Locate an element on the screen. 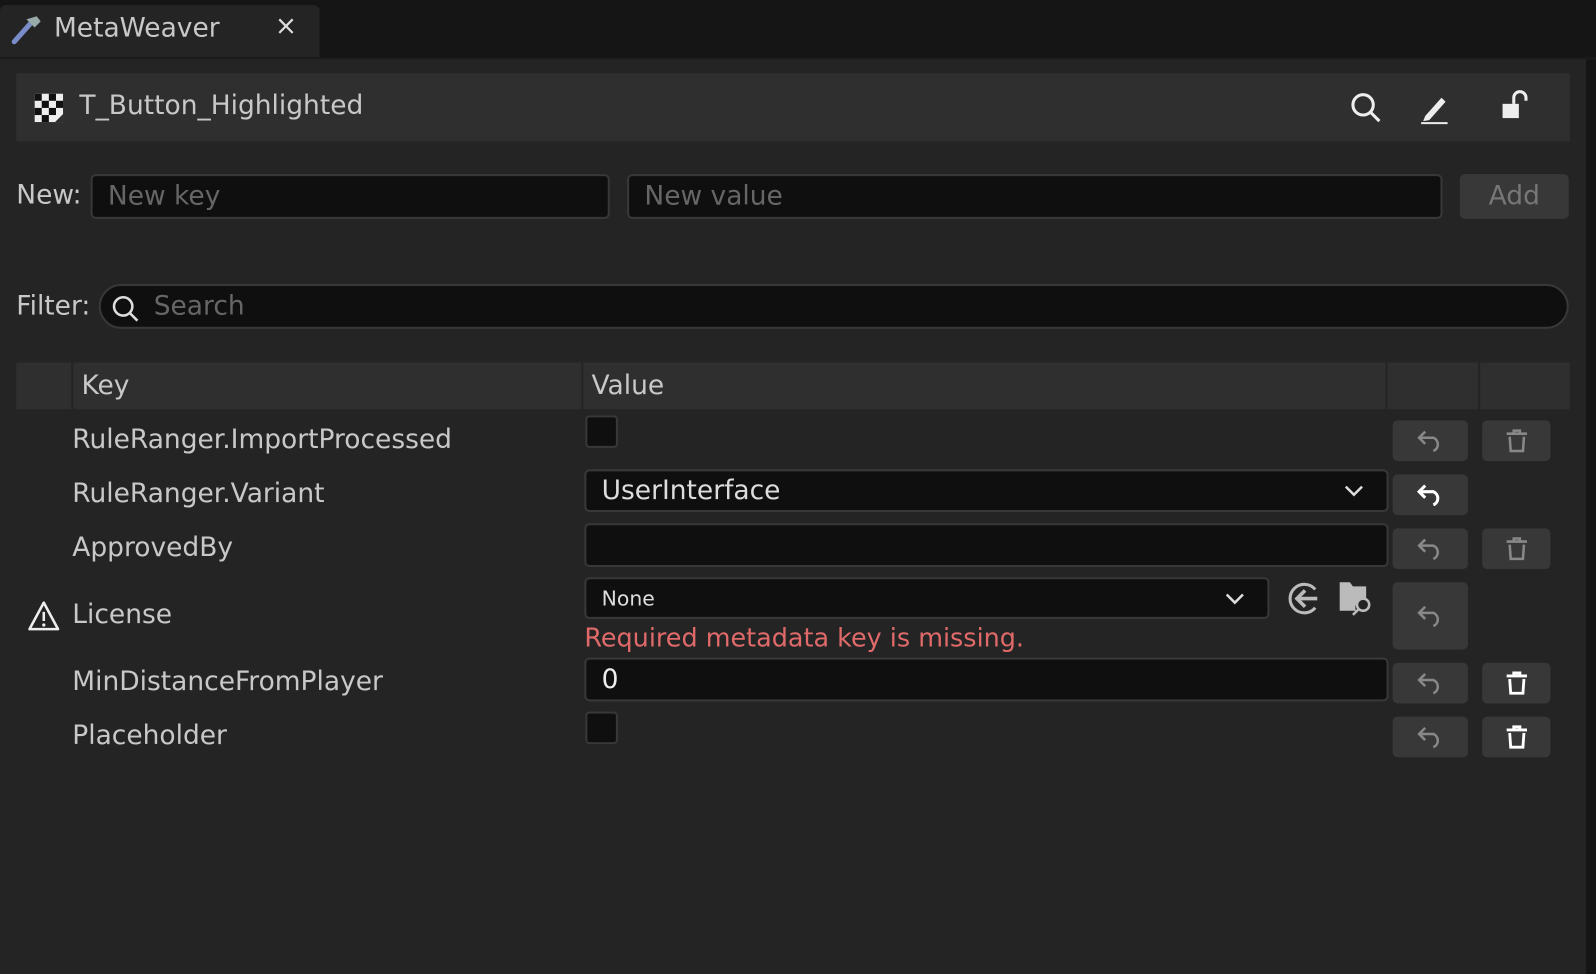 Image resolution: width=1596 pixels, height=974 pixels. column-header-key: Key is located at coordinates (327, 386).